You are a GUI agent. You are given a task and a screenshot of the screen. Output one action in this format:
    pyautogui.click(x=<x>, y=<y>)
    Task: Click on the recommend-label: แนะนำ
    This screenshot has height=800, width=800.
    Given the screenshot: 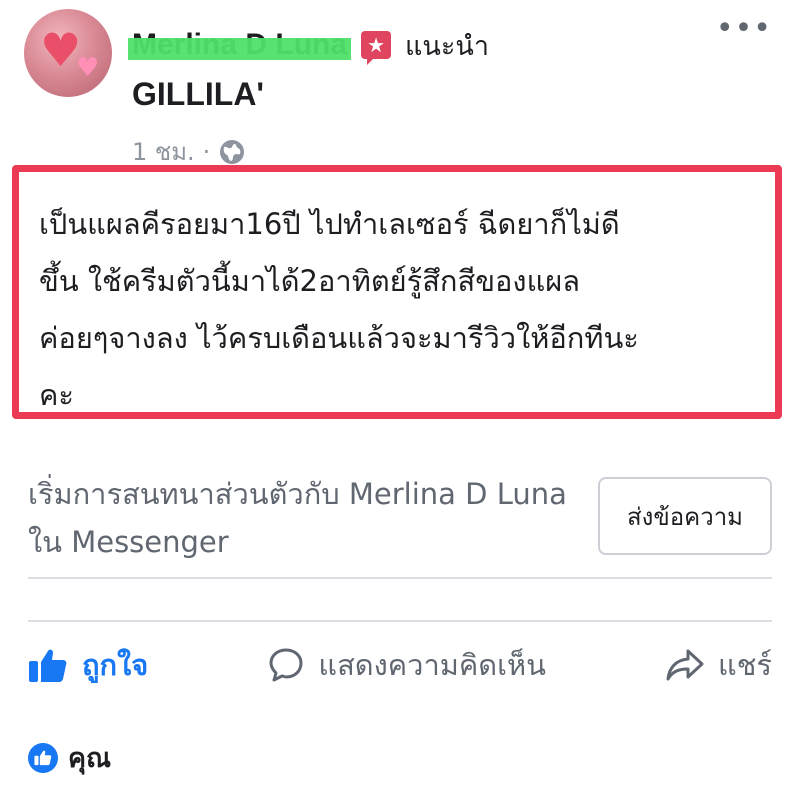 What is the action you would take?
    pyautogui.click(x=447, y=46)
    